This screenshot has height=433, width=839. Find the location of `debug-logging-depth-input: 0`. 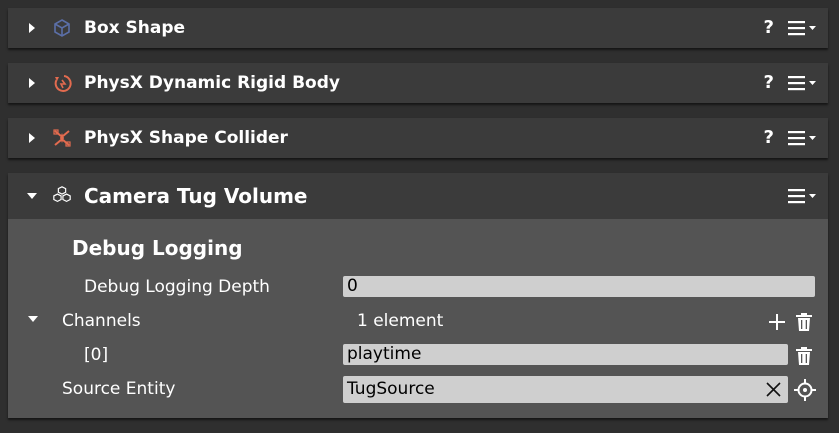

debug-logging-depth-input: 0 is located at coordinates (579, 286).